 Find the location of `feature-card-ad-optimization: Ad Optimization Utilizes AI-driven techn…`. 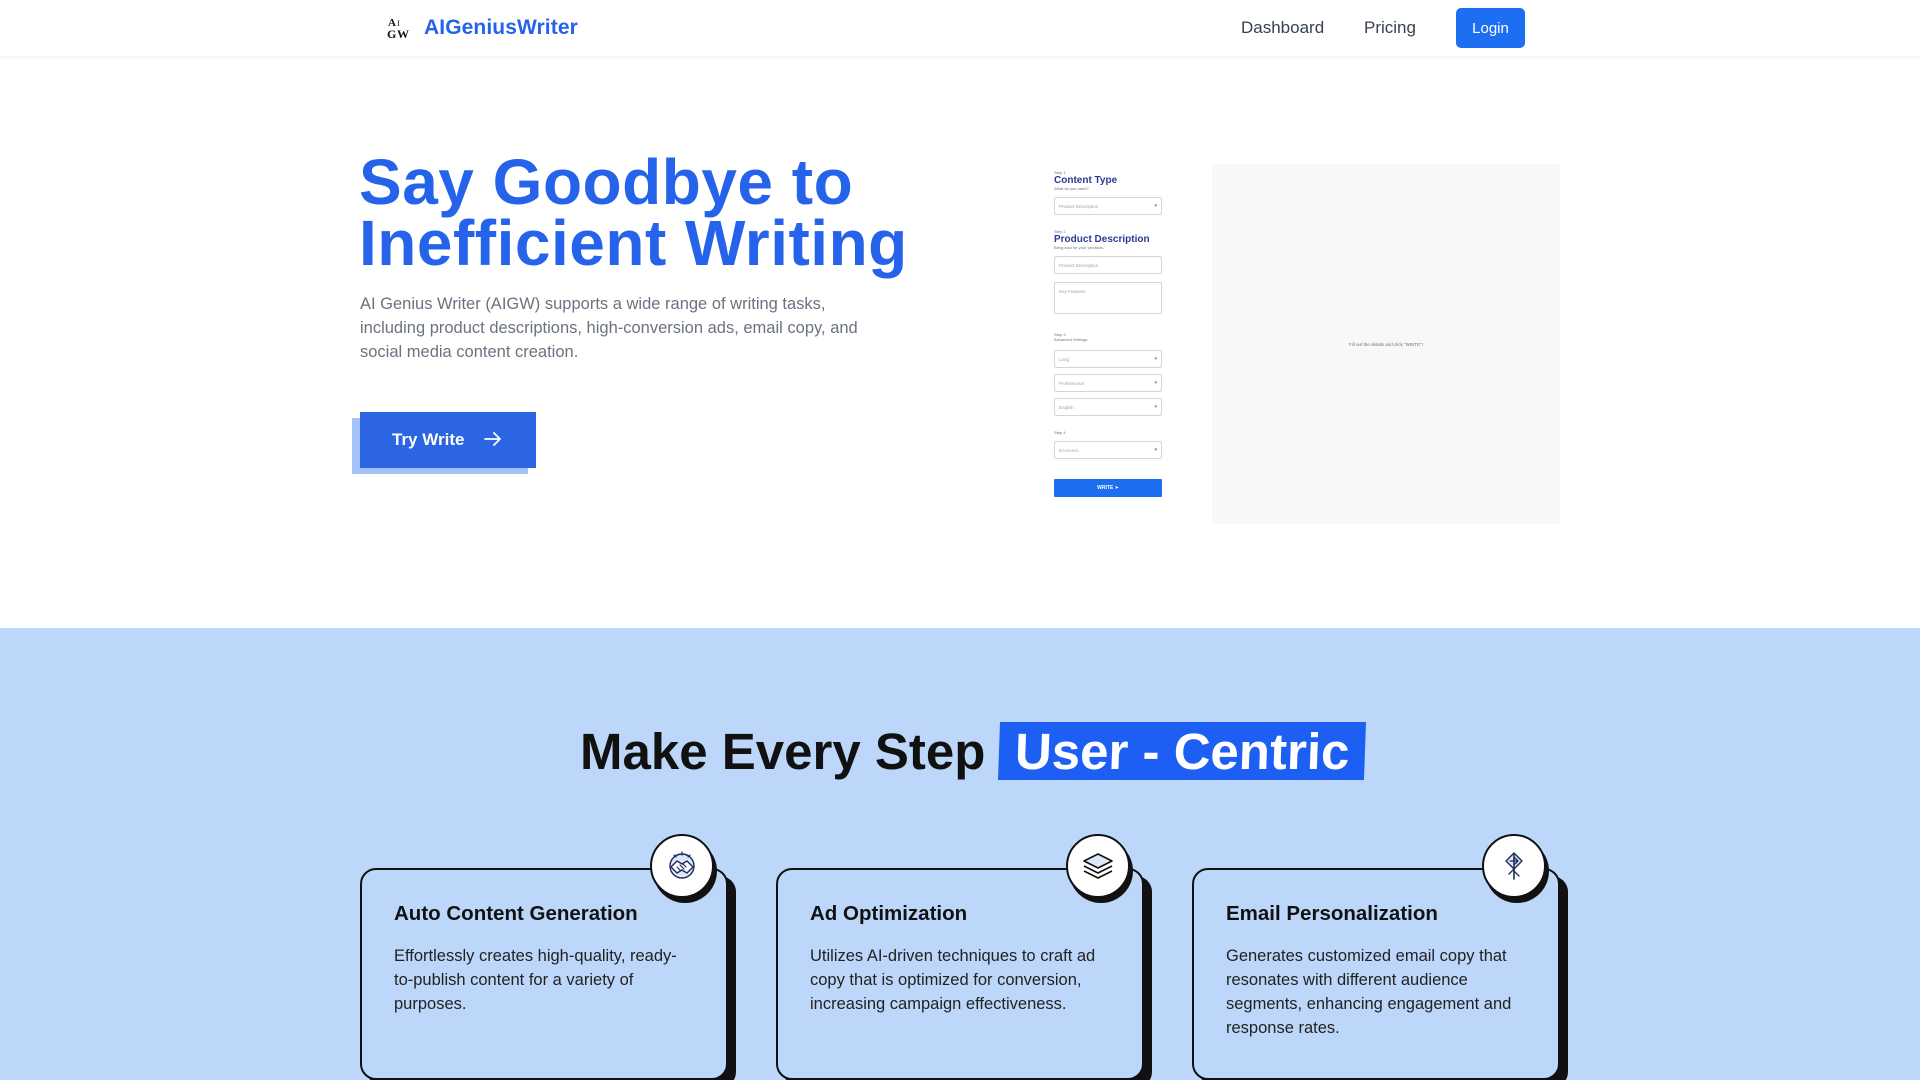

feature-card-ad-optimization: Ad Optimization Utilizes AI-driven techn… is located at coordinates (964, 957).